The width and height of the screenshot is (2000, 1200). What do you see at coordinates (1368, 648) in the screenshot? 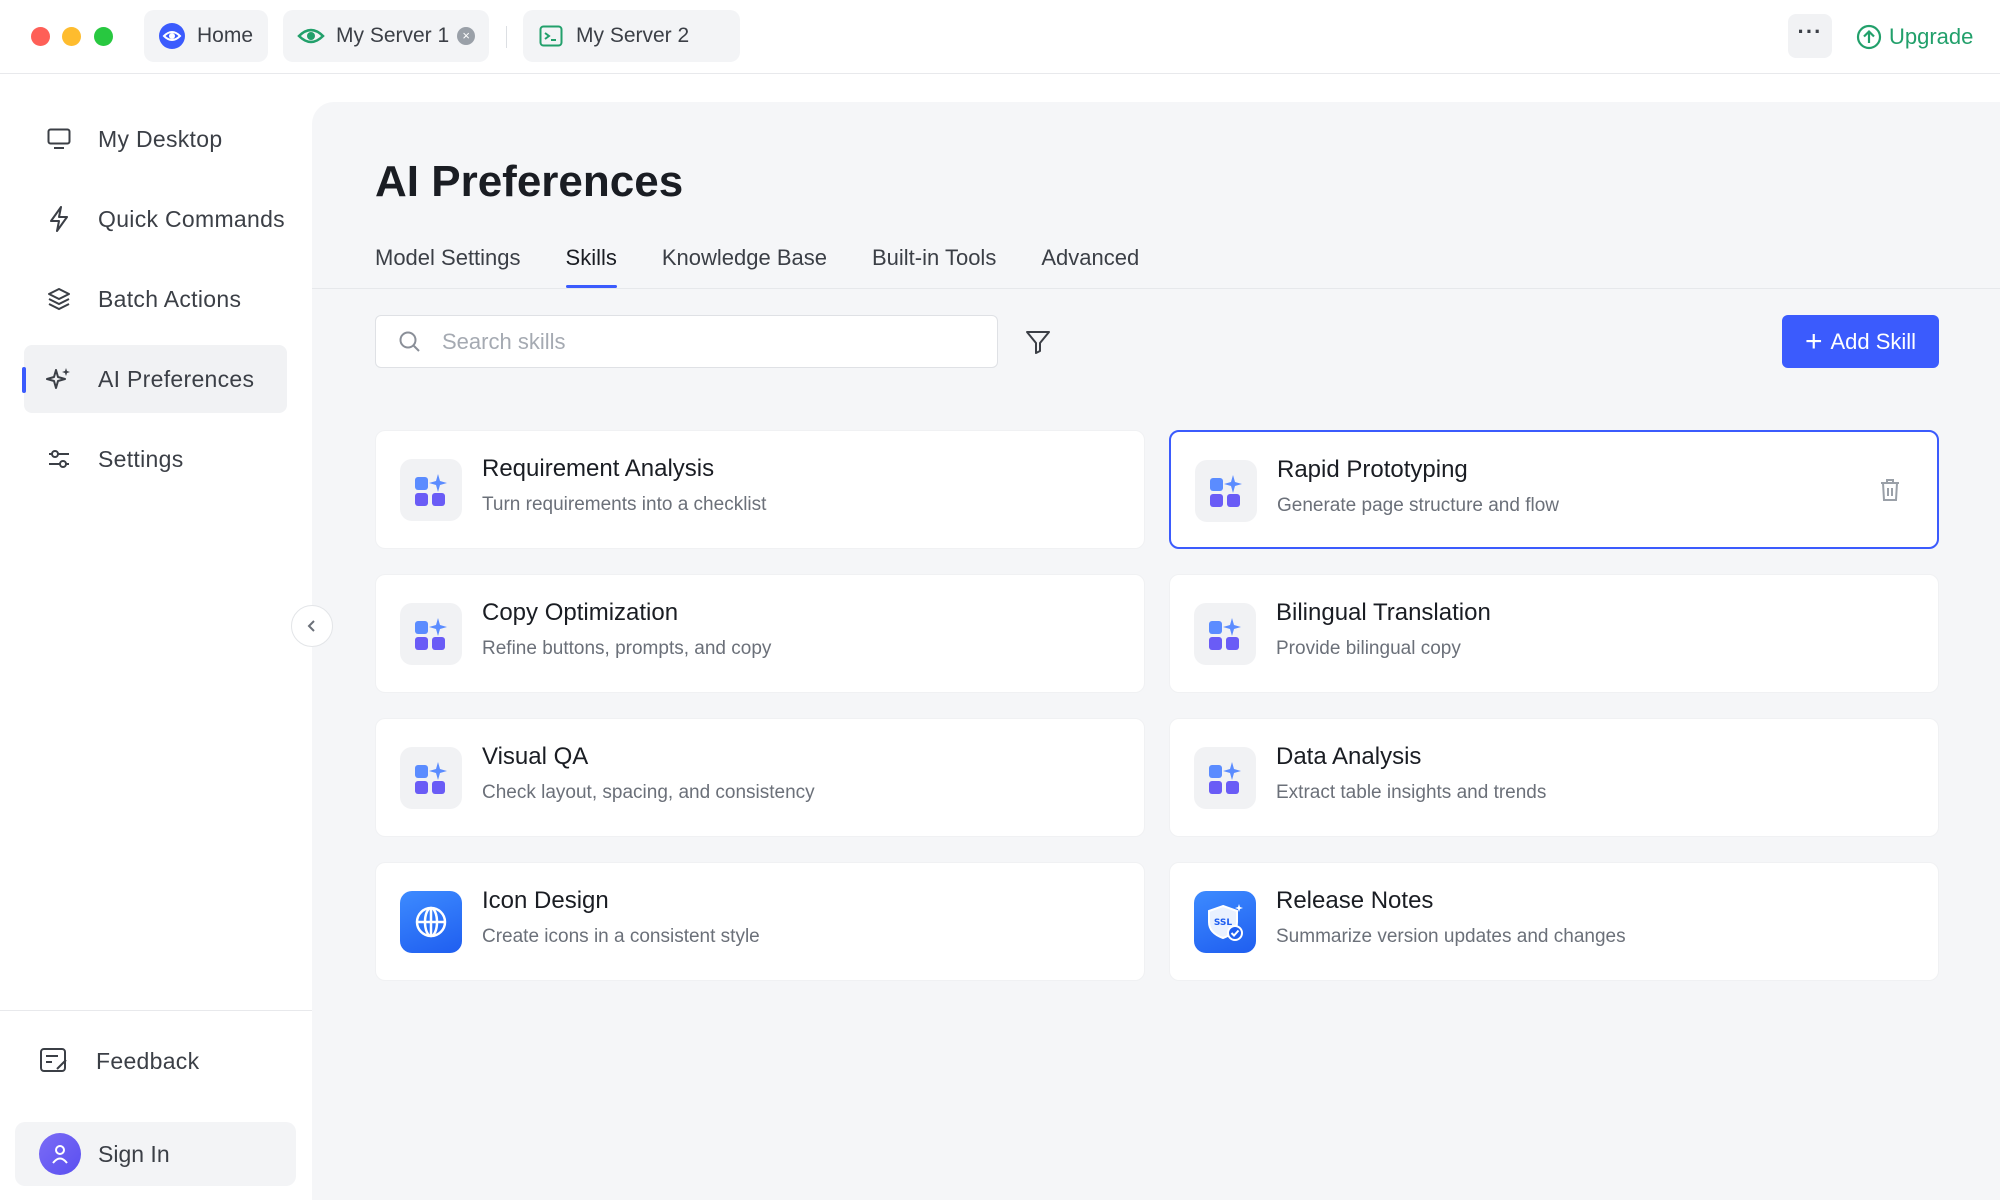
I see `skill-description: Provide bilingual copy` at bounding box center [1368, 648].